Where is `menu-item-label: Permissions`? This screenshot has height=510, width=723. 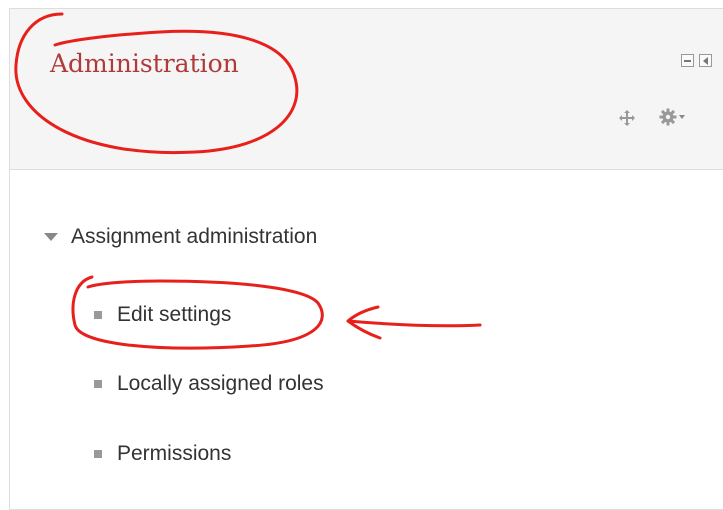
menu-item-label: Permissions is located at coordinates (174, 453).